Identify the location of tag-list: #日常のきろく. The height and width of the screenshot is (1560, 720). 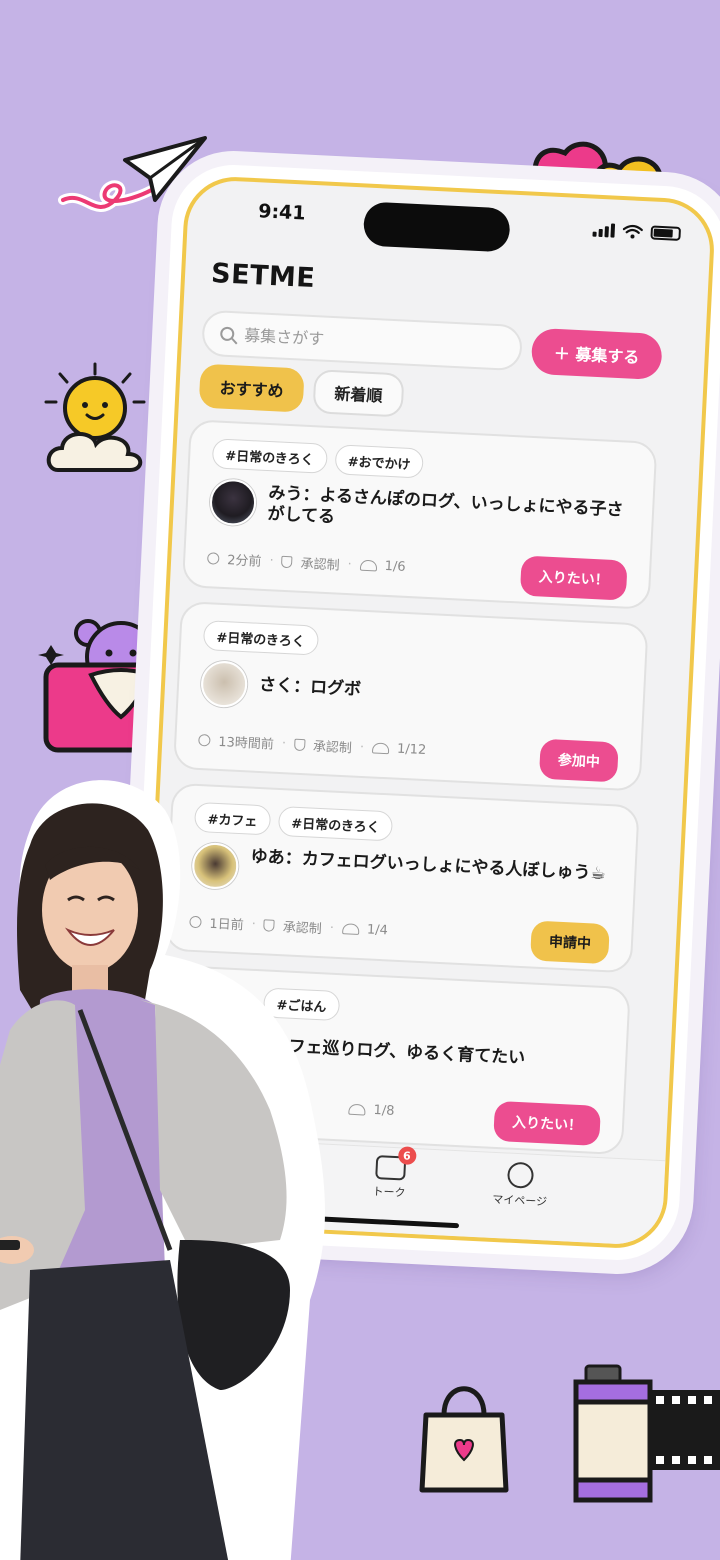
(260, 638).